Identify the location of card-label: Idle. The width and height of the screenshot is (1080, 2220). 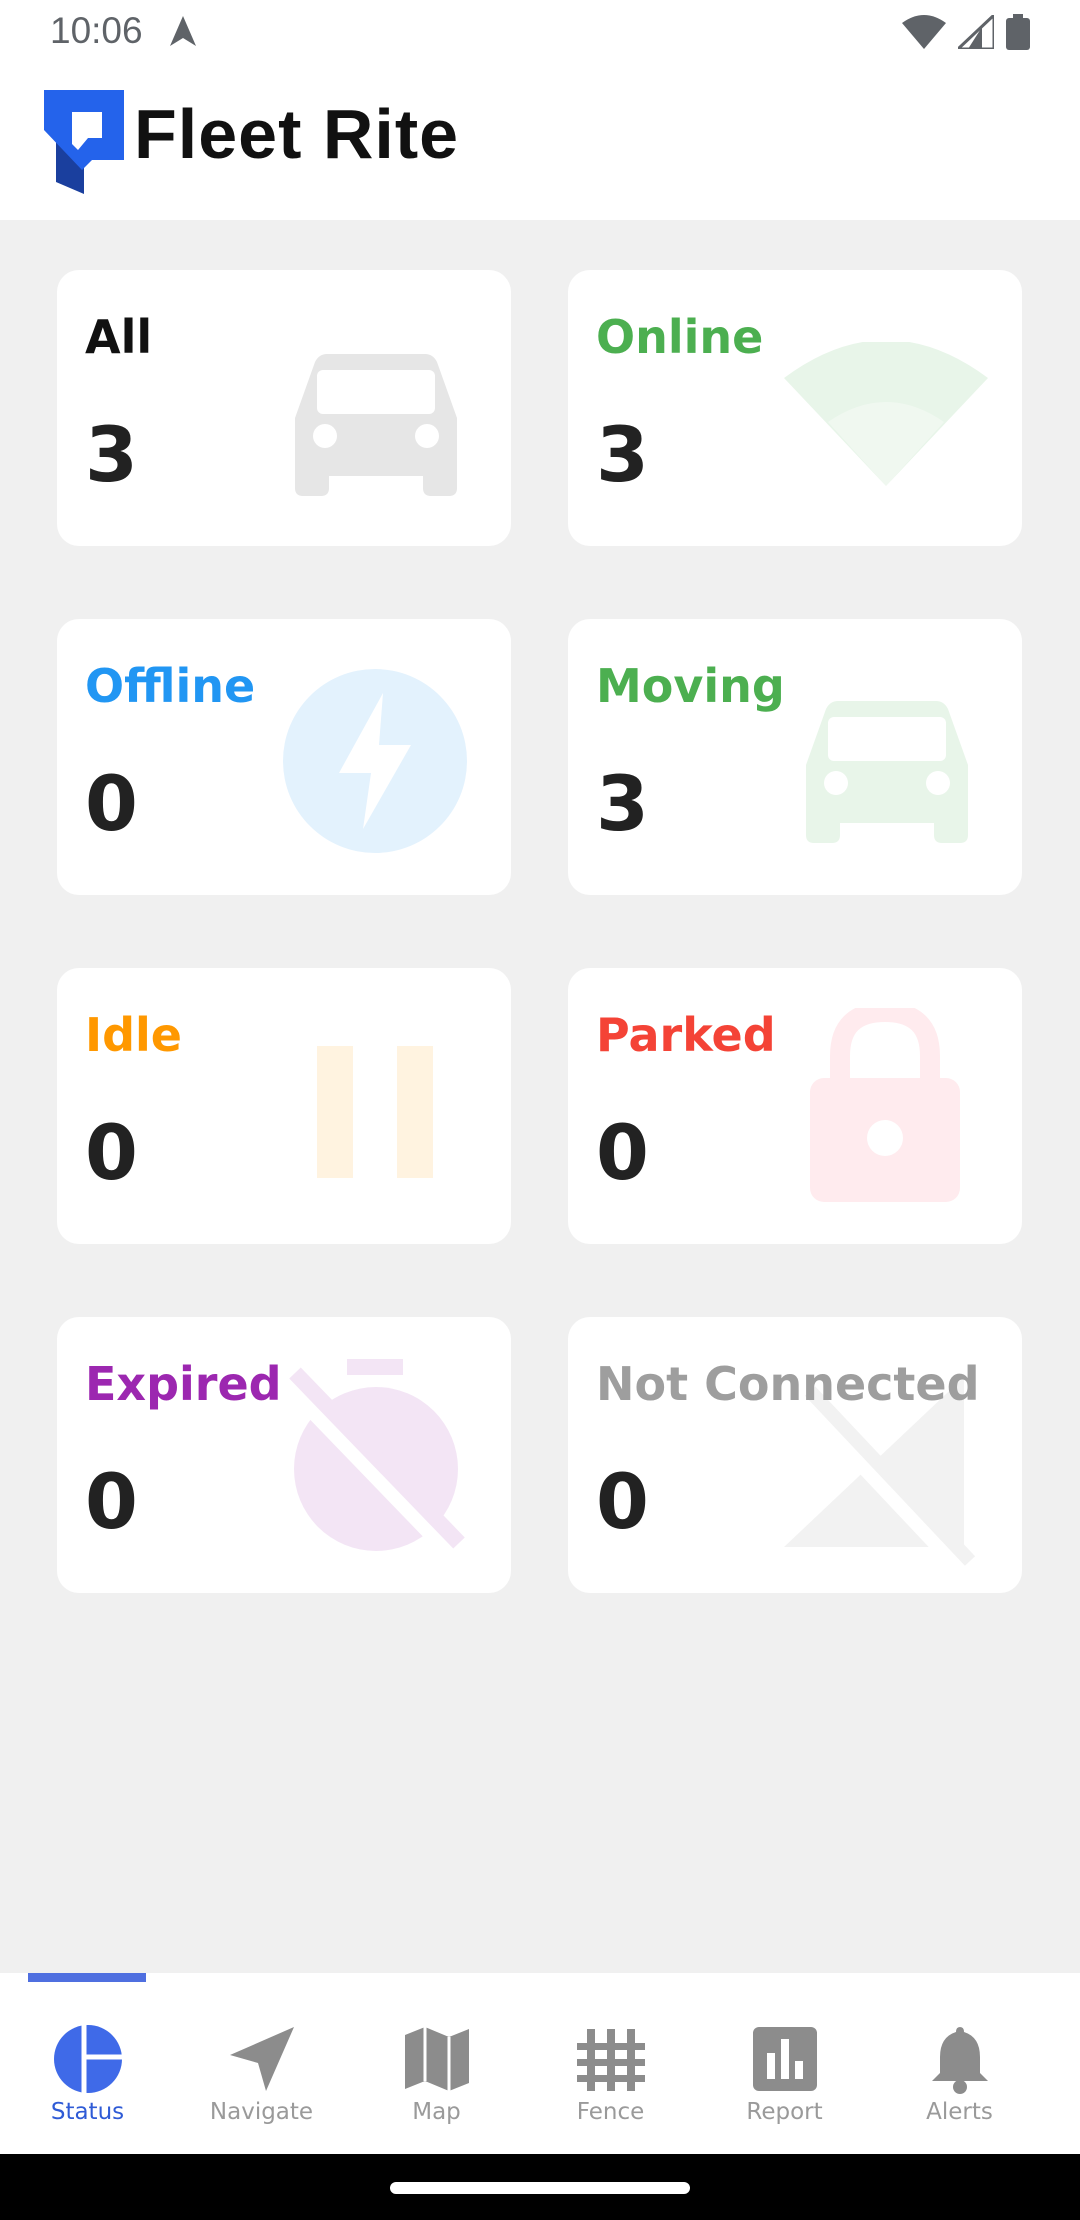
(134, 1035).